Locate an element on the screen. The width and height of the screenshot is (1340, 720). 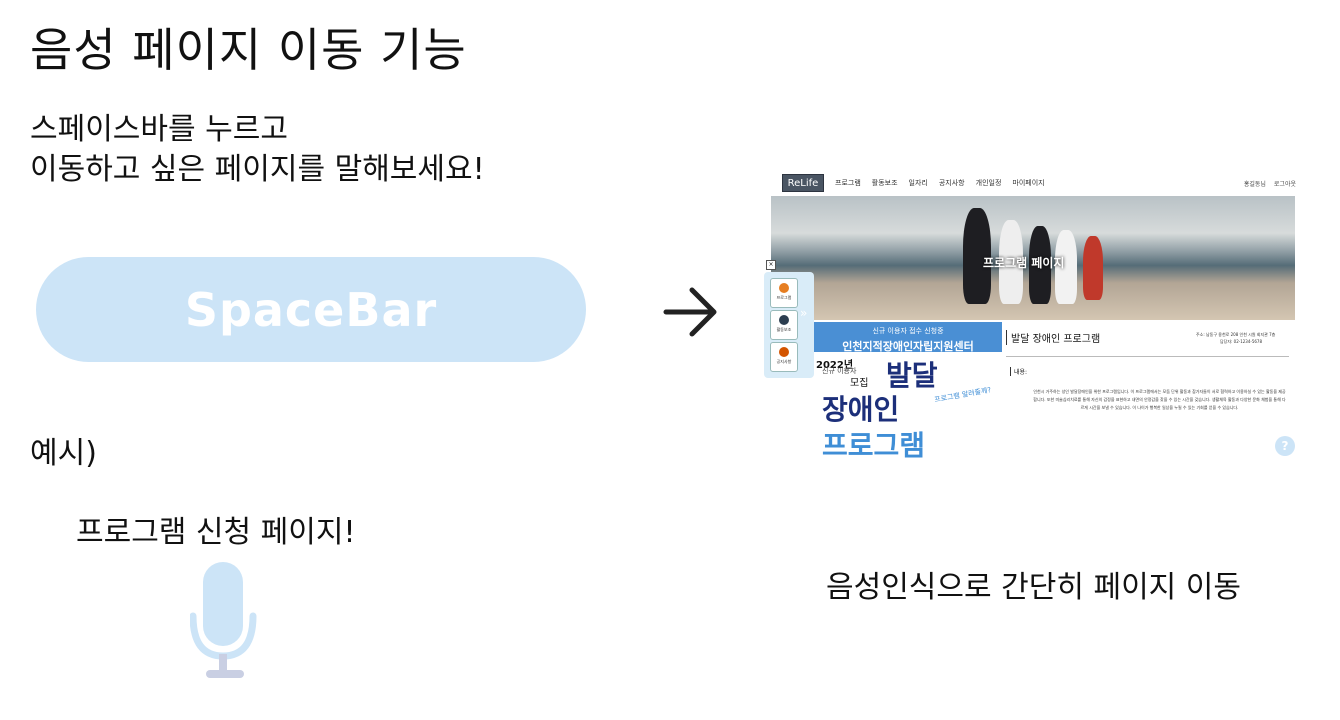
hero-banner: 프로그램 페이지 is located at coordinates (1033, 258).